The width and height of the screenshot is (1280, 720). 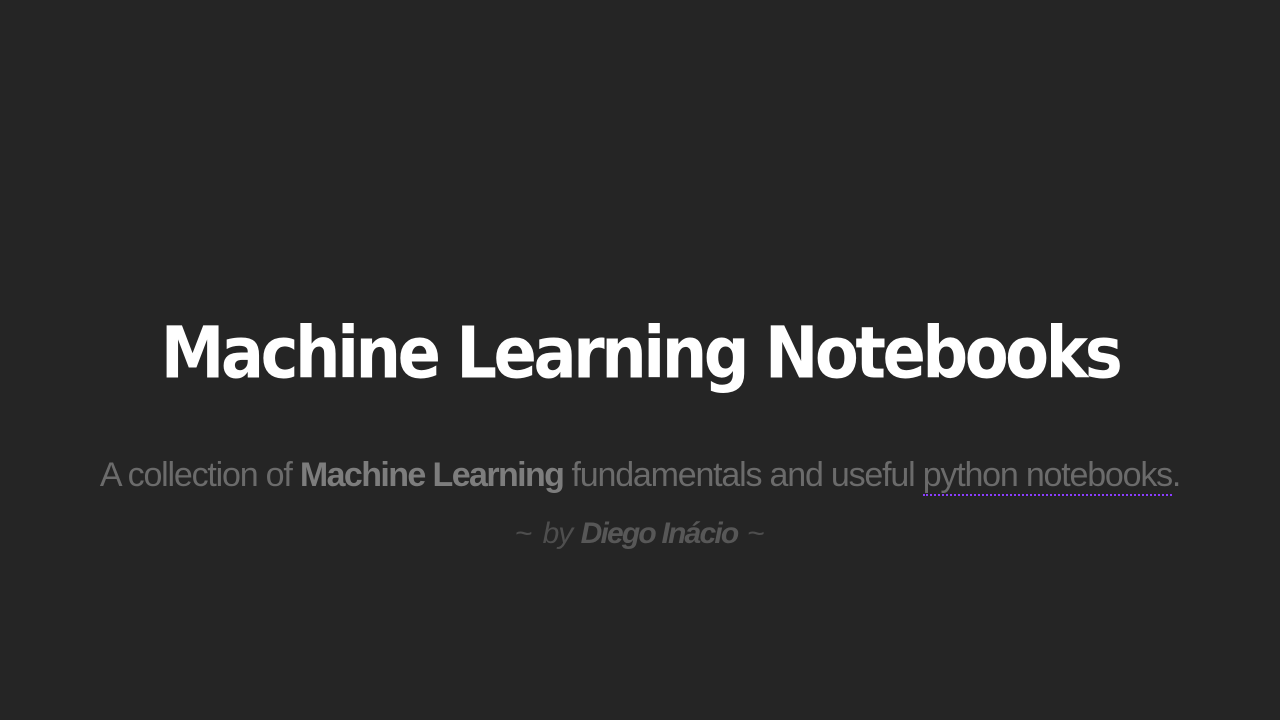 I want to click on subtitle-prefix: A collection of, so click(x=199, y=475).